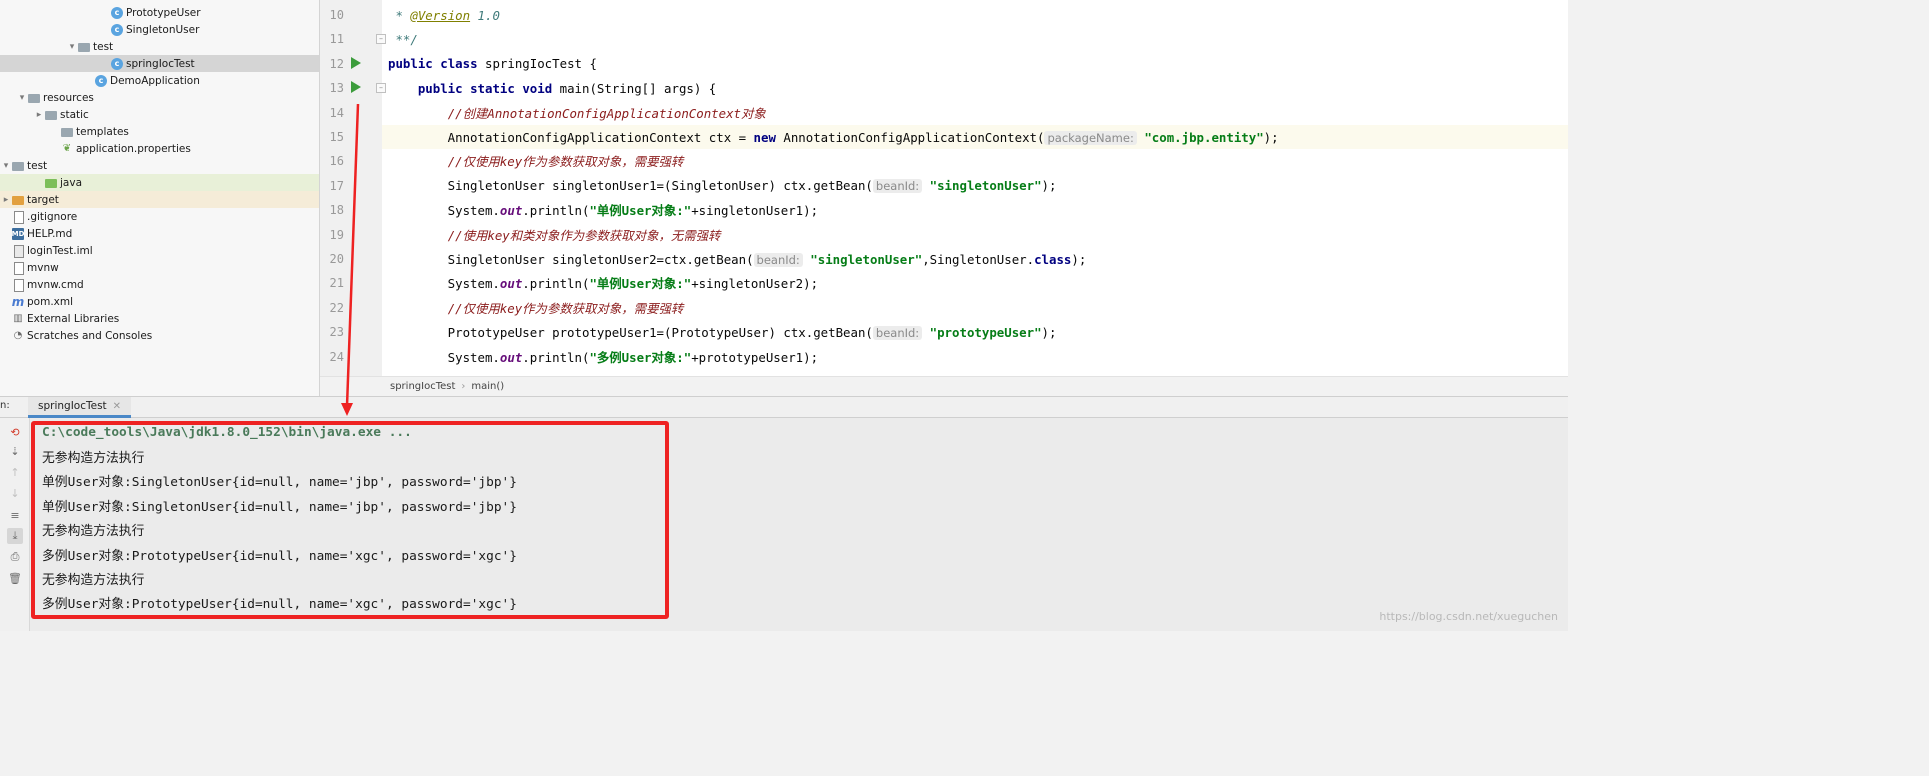 Image resolution: width=1929 pixels, height=776 pixels. Describe the element at coordinates (159, 216) in the screenshot. I see `tree-item: .gitignore` at that location.